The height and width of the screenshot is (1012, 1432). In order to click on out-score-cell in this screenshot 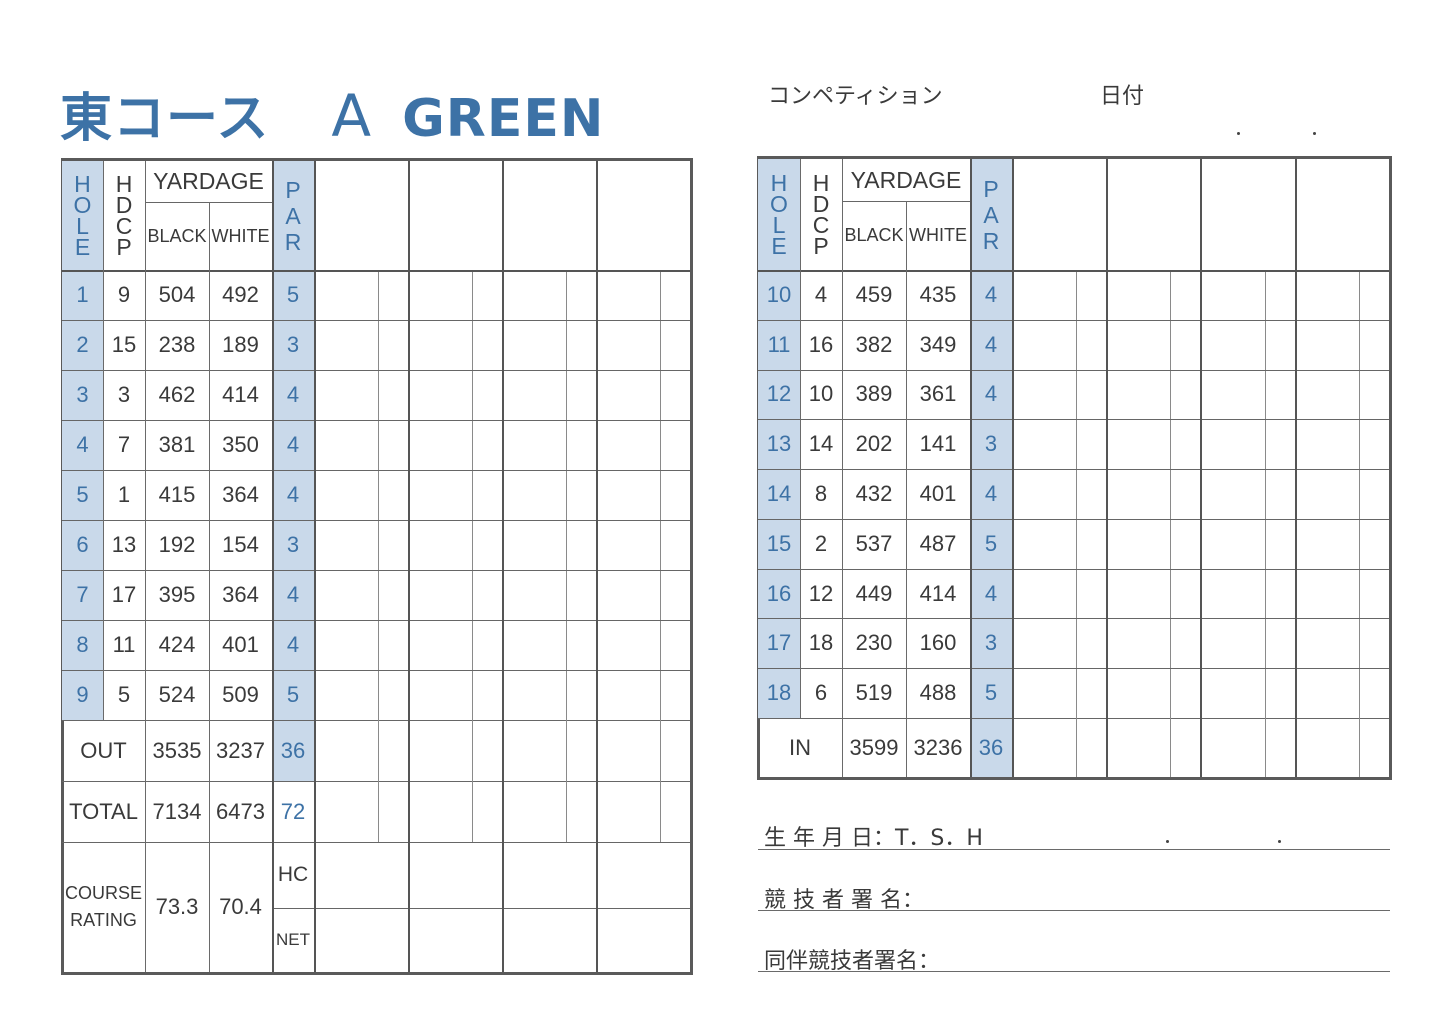, I will do `click(628, 750)`.